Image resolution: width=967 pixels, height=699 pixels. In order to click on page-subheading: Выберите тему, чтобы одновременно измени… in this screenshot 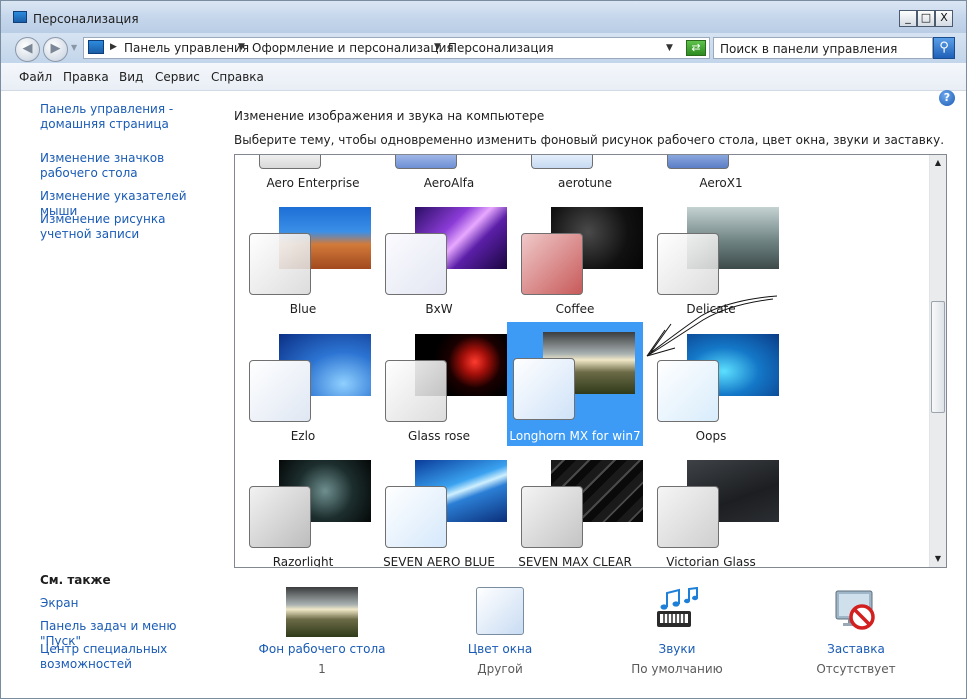, I will do `click(589, 140)`.